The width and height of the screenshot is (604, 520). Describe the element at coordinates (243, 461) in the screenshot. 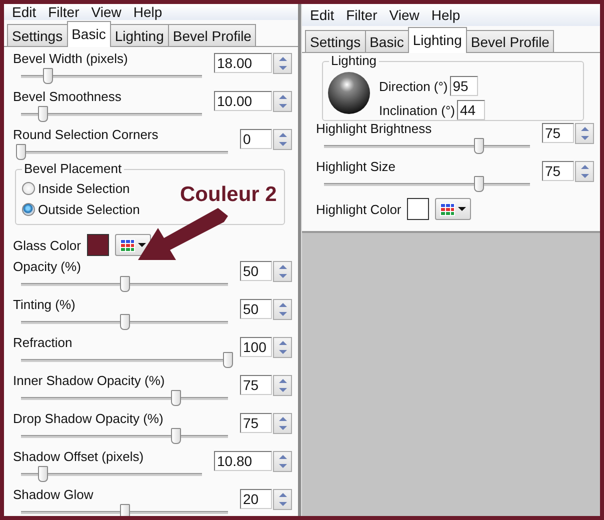

I see `number-field: 10.80` at that location.